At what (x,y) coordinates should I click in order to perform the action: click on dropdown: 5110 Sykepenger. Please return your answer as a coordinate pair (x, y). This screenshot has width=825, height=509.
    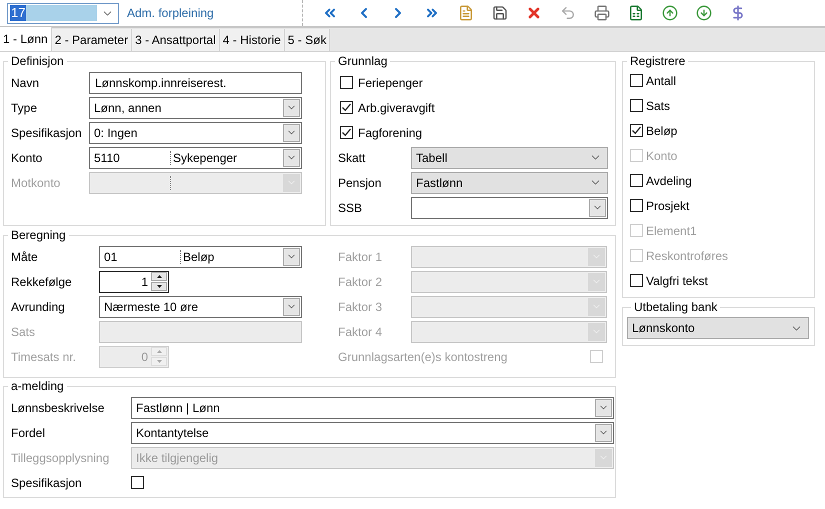
    Looking at the image, I should click on (195, 157).